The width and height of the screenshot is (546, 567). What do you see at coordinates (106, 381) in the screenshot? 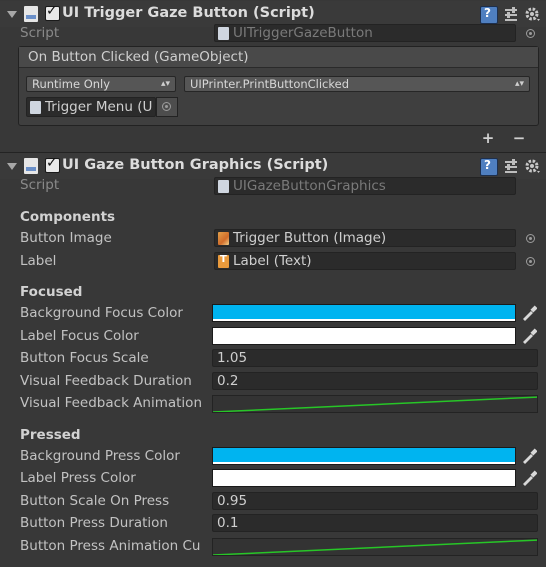
I see `visual-feedback-duration-label: Visual Feedback Duration` at bounding box center [106, 381].